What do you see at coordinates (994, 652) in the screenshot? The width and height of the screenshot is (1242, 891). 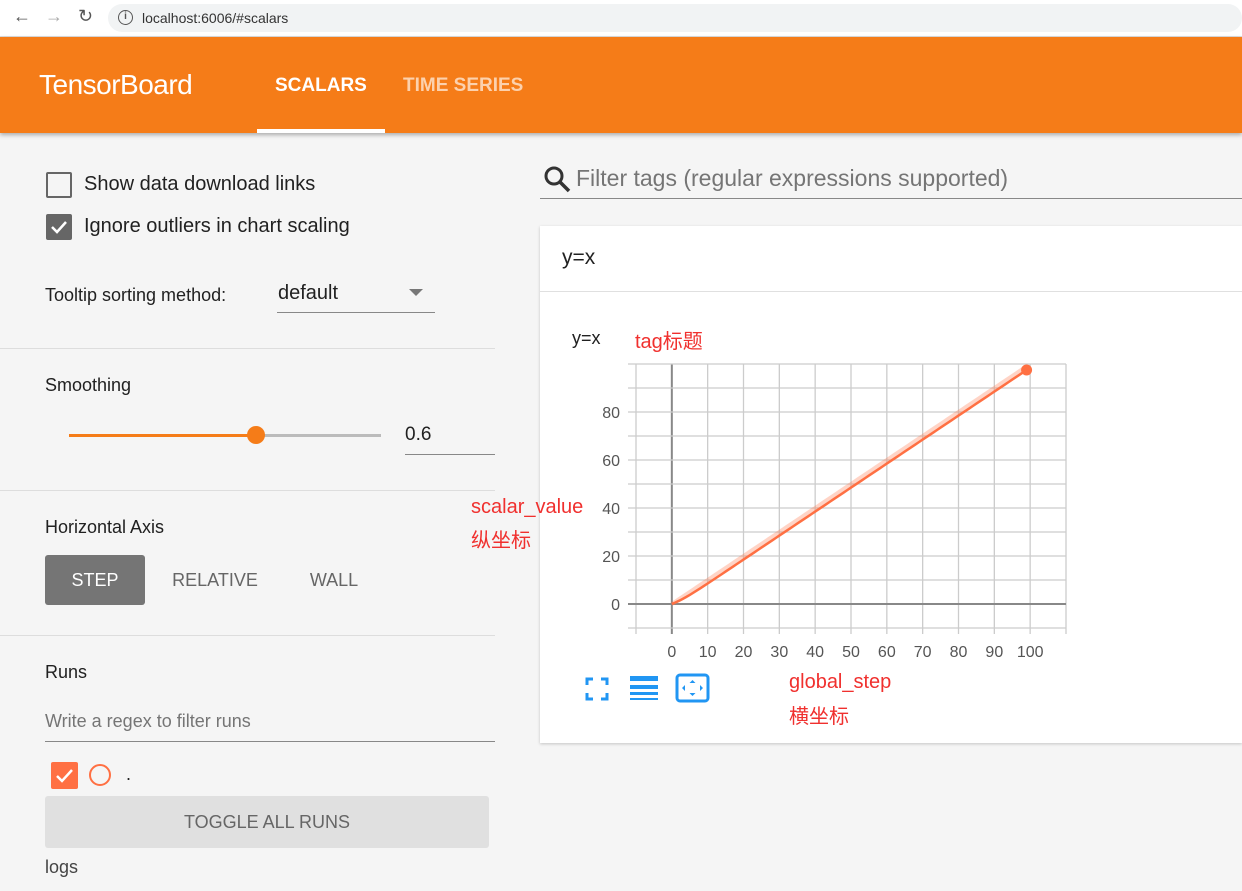 I see `x-tick-label: 90` at bounding box center [994, 652].